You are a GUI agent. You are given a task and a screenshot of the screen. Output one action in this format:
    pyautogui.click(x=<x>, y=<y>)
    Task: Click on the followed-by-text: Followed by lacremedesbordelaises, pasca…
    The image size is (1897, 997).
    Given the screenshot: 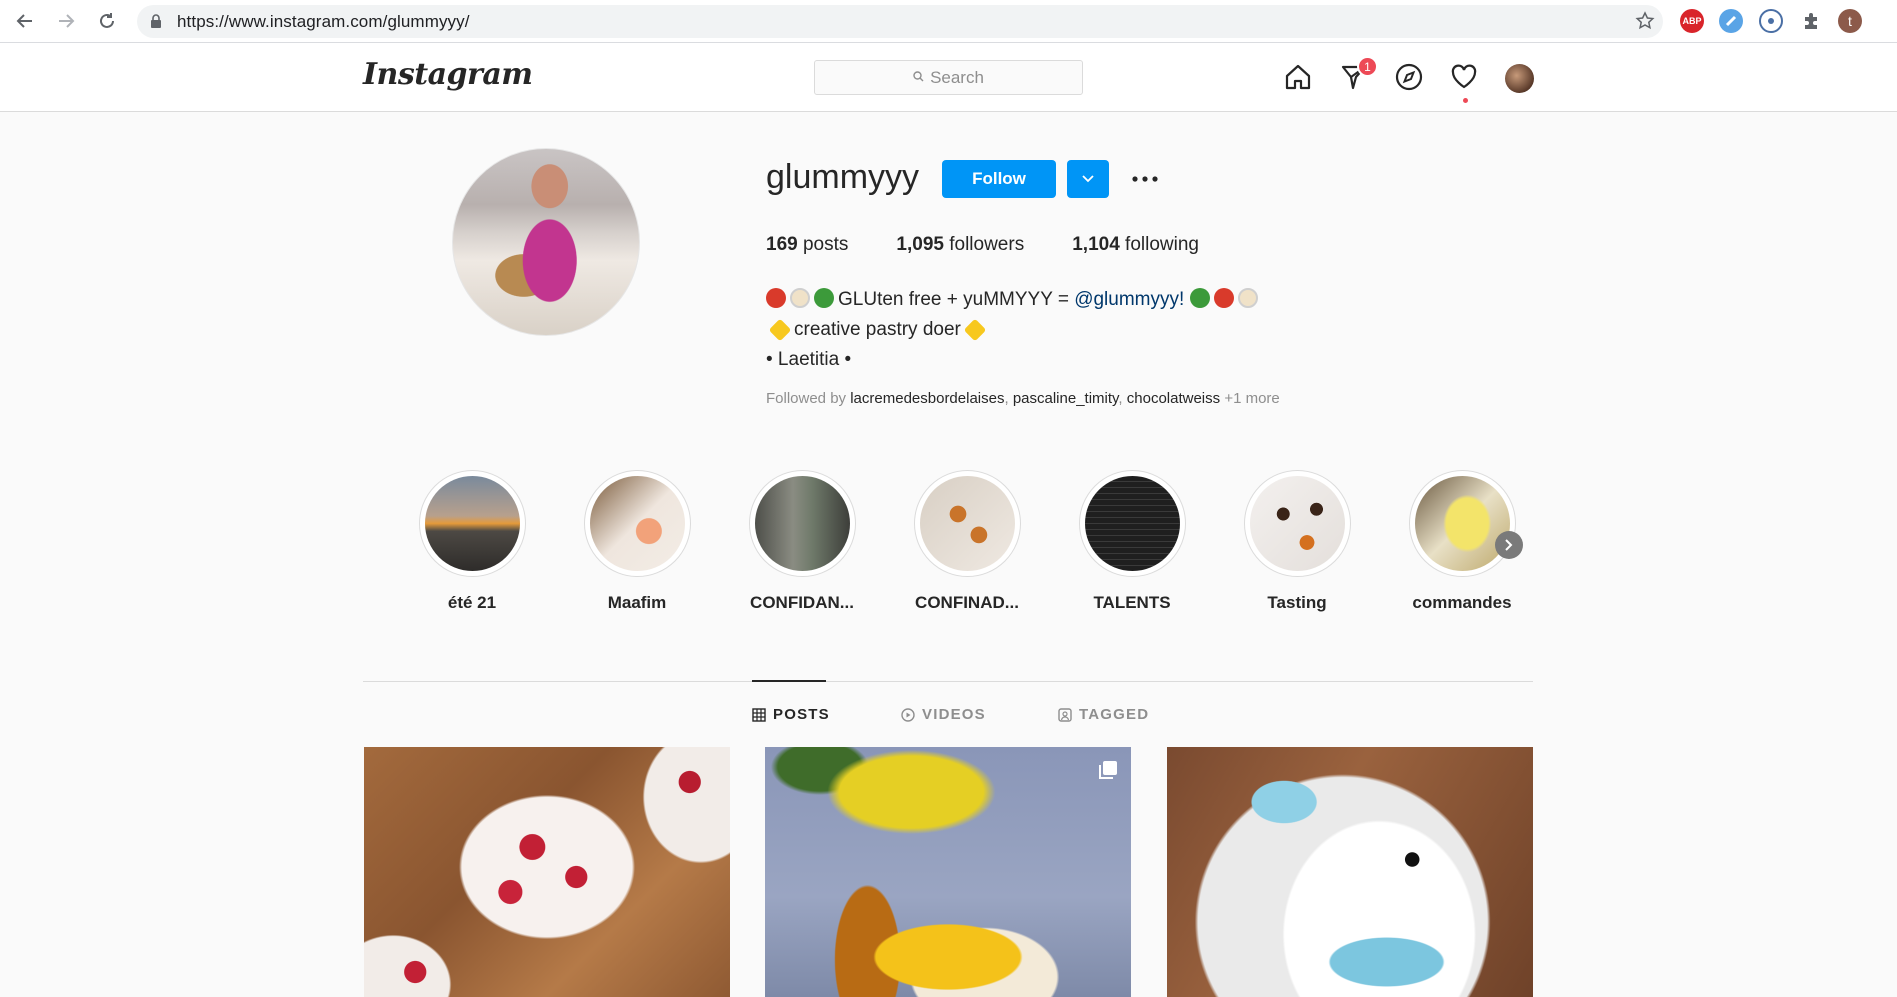 What is the action you would take?
    pyautogui.click(x=1023, y=398)
    